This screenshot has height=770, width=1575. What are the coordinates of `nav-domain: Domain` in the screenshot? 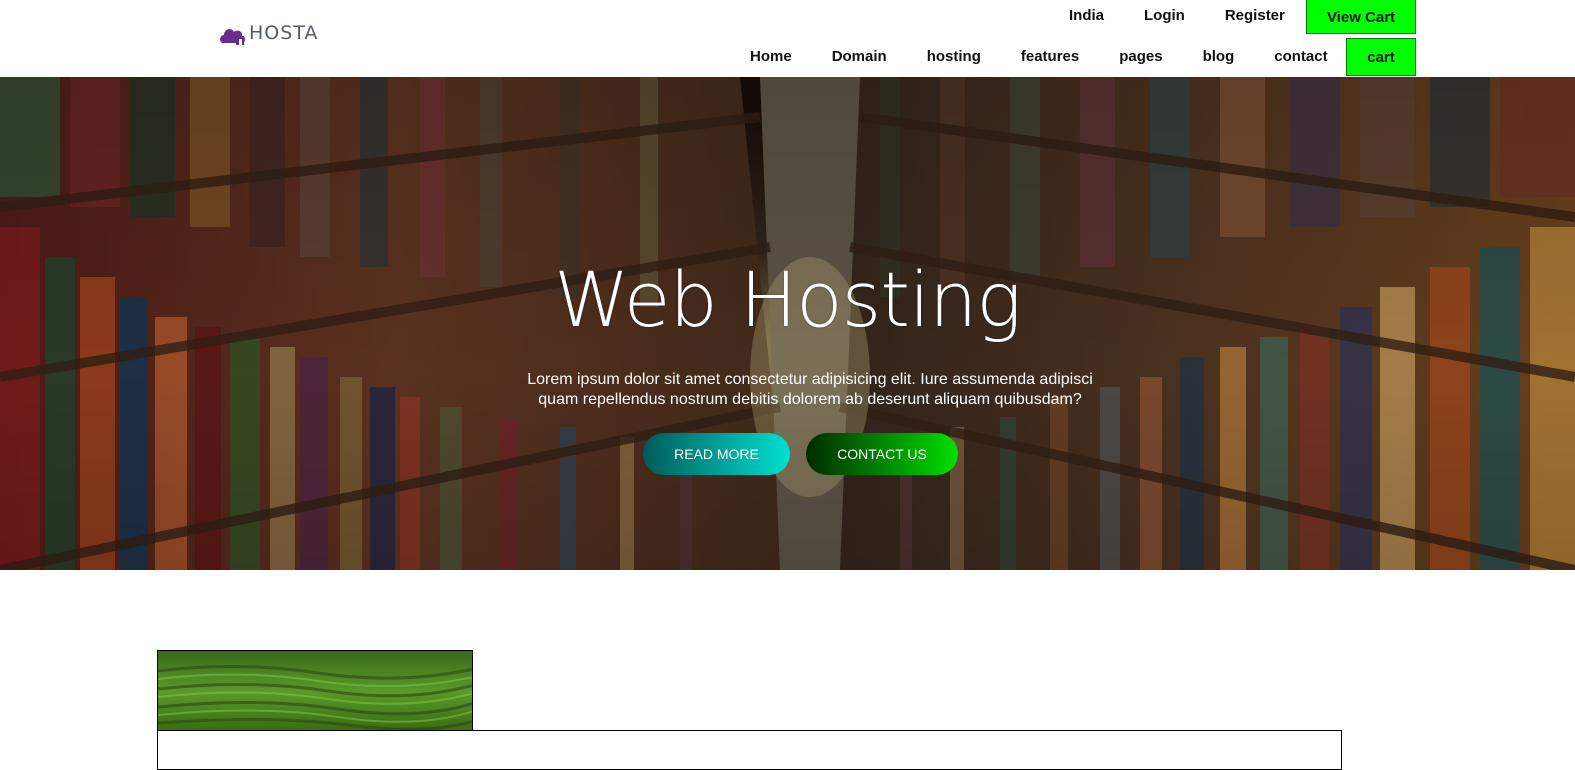 It's located at (859, 56).